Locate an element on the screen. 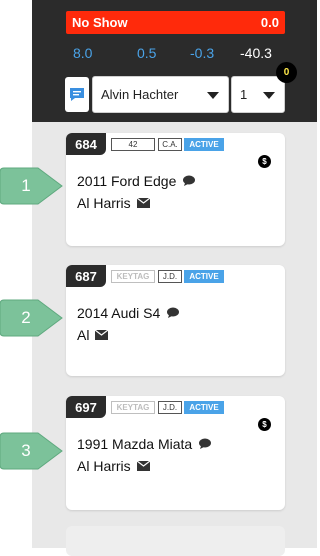 The height and width of the screenshot is (556, 320). ro-number: 687 is located at coordinates (86, 276).